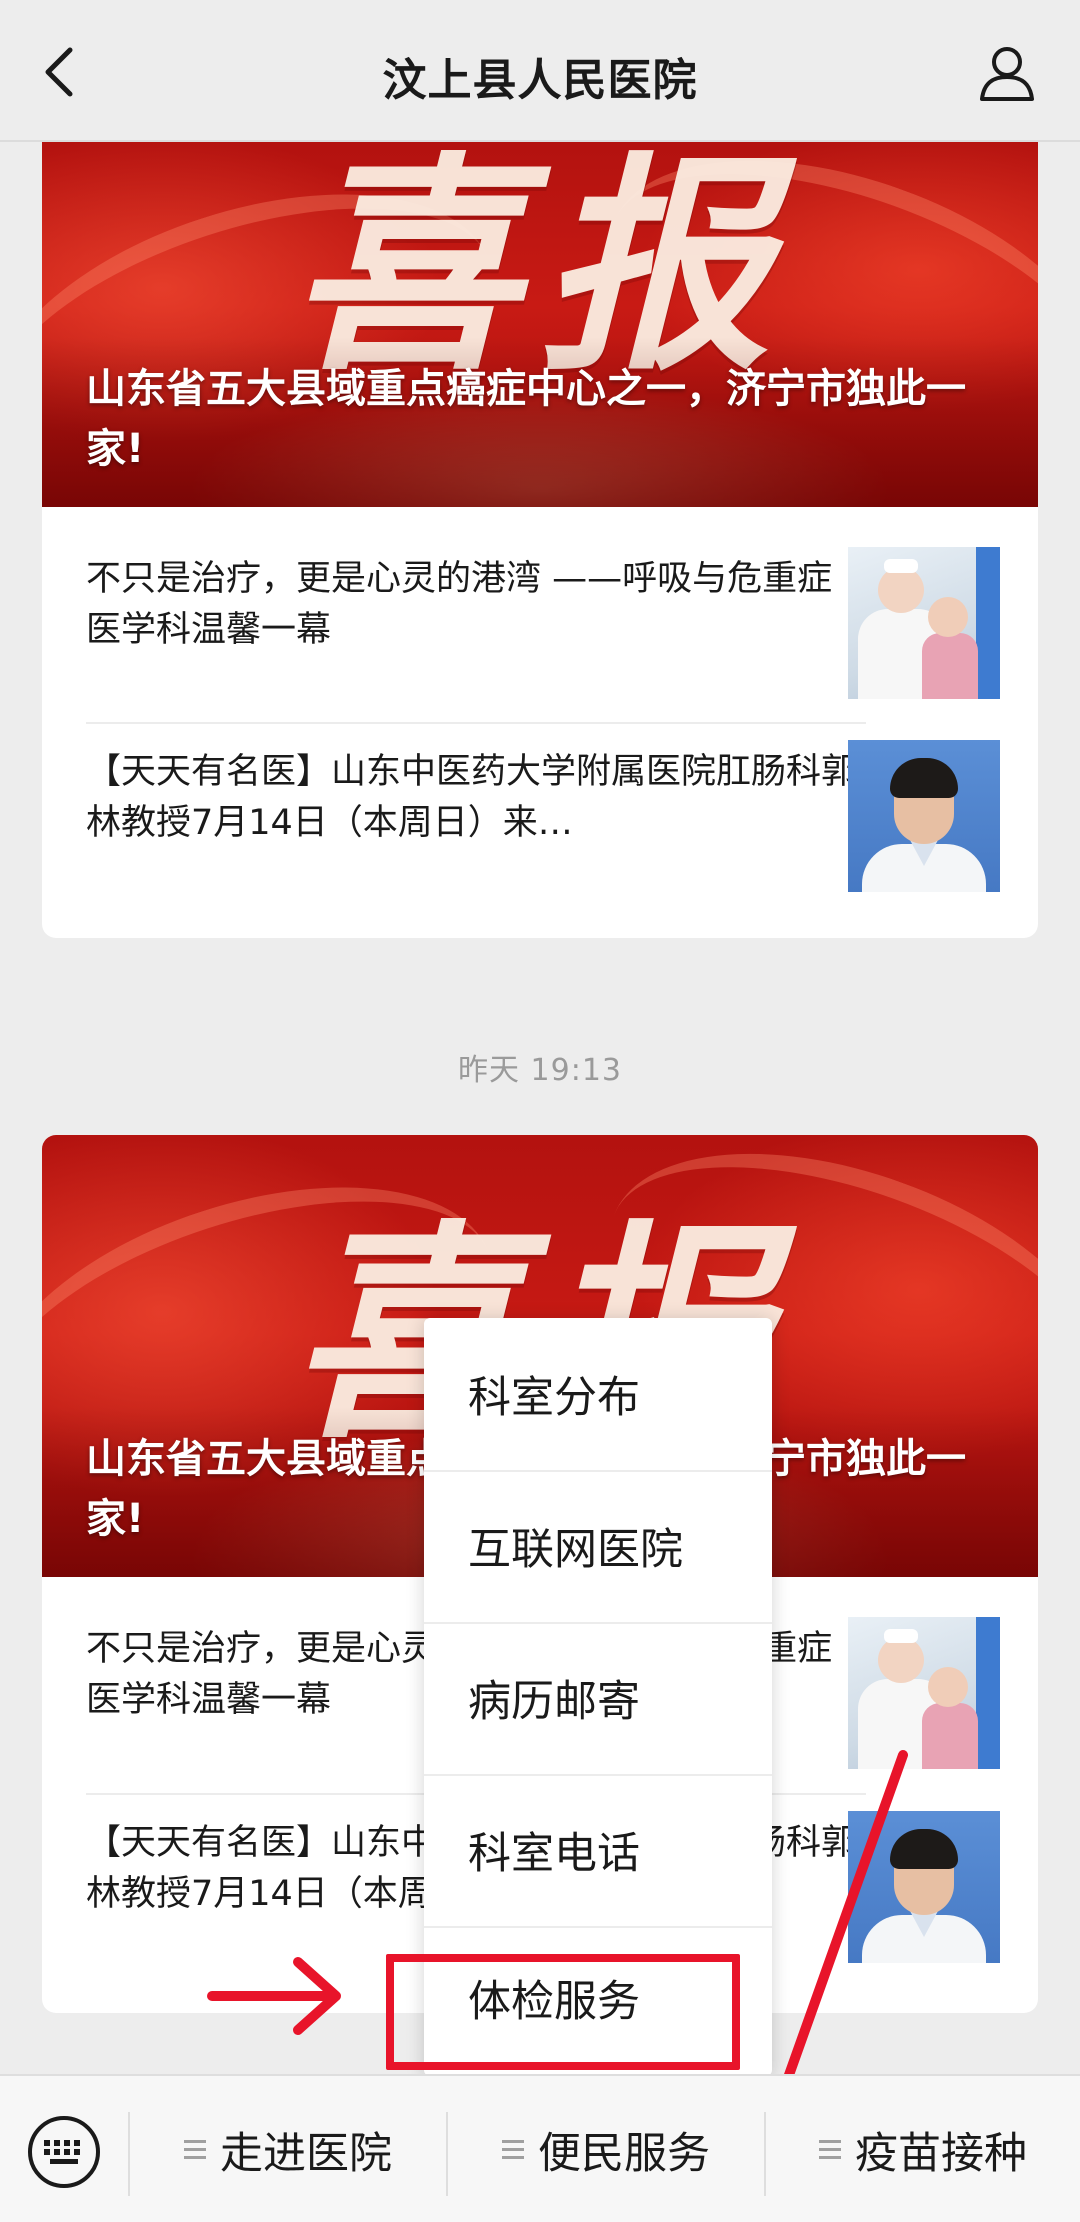 Image resolution: width=1080 pixels, height=2222 pixels. Describe the element at coordinates (941, 2154) in the screenshot. I see `tab-label: 疫苗接种` at that location.